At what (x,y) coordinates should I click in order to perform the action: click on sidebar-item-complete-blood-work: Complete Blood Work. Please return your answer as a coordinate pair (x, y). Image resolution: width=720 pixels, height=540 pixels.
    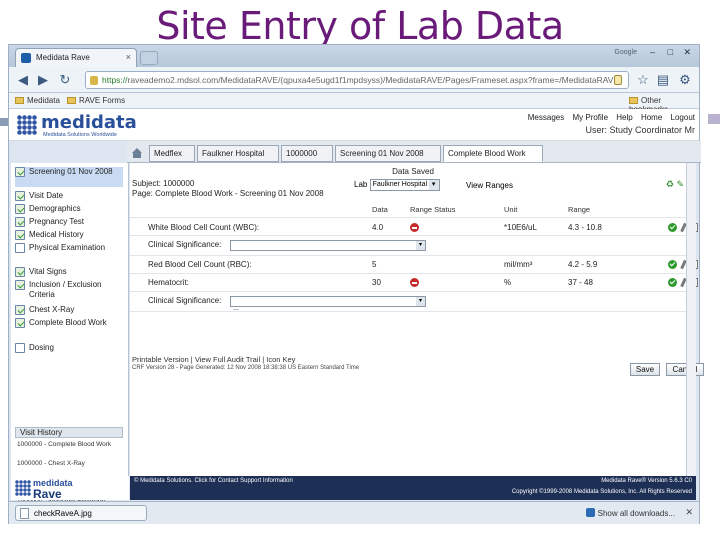
    Looking at the image, I should click on (69, 323).